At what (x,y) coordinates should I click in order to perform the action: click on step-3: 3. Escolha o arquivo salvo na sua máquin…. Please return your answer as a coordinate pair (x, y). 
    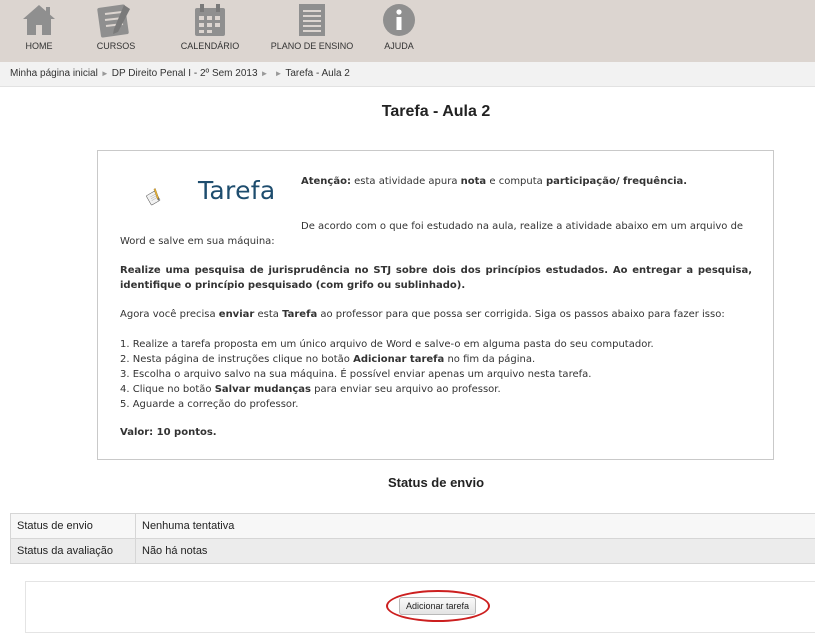
    Looking at the image, I should click on (440, 374).